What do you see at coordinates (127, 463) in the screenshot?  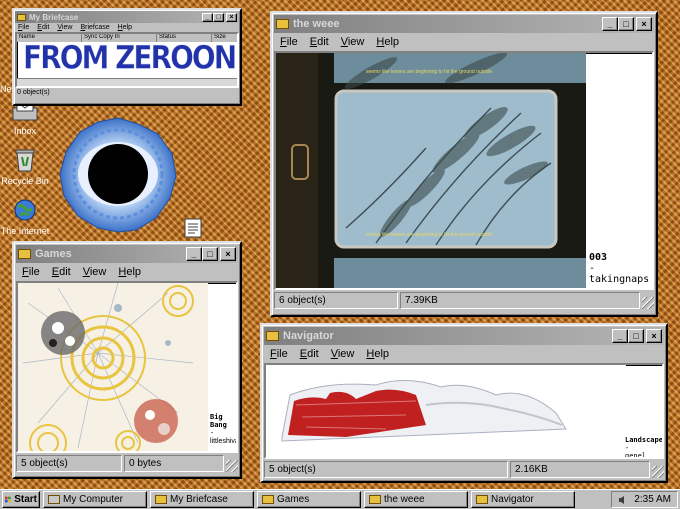 I see `status-bar: 5 object(s) 0 bytes` at bounding box center [127, 463].